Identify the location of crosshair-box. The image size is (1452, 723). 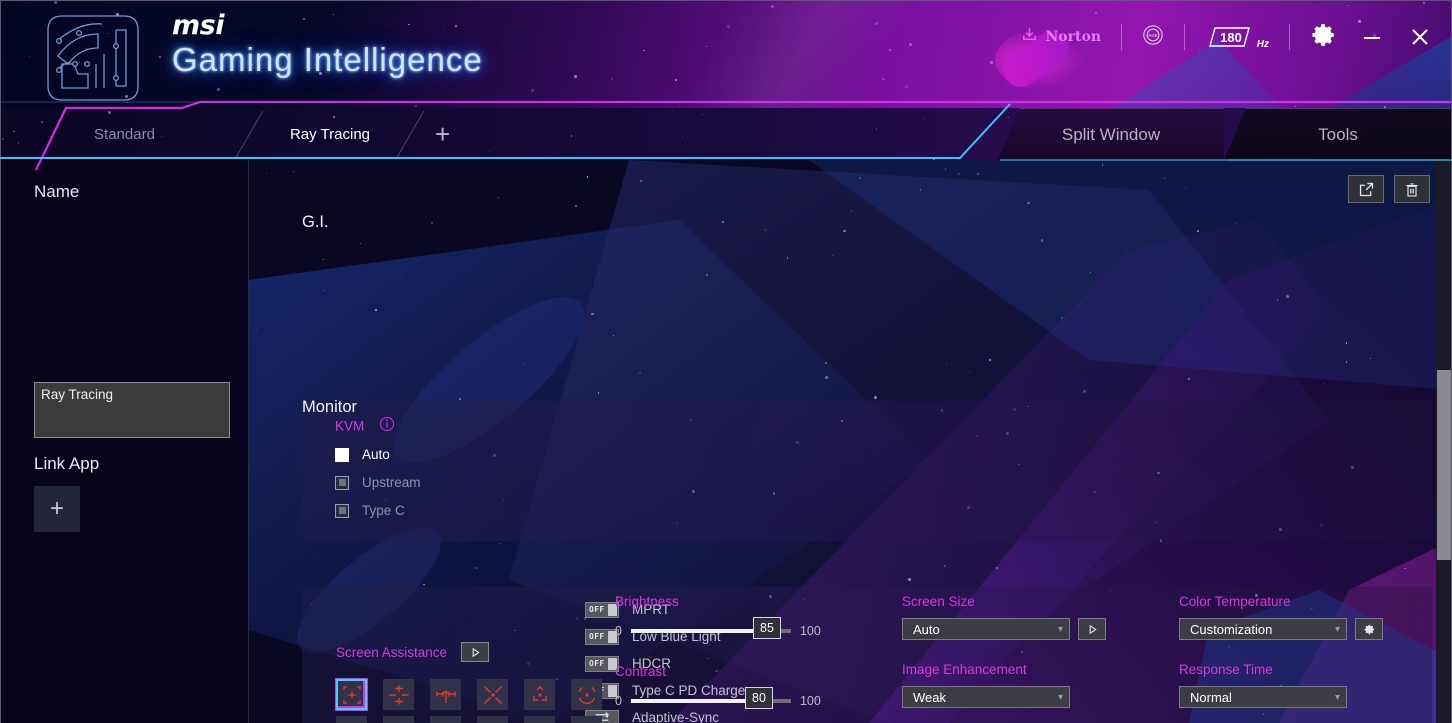
(445, 719).